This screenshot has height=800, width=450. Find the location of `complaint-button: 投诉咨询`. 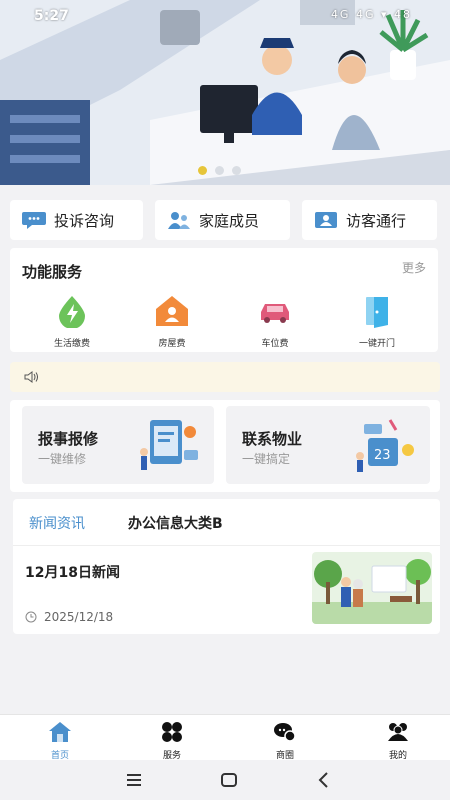

complaint-button: 投诉咨询 is located at coordinates (76, 220).